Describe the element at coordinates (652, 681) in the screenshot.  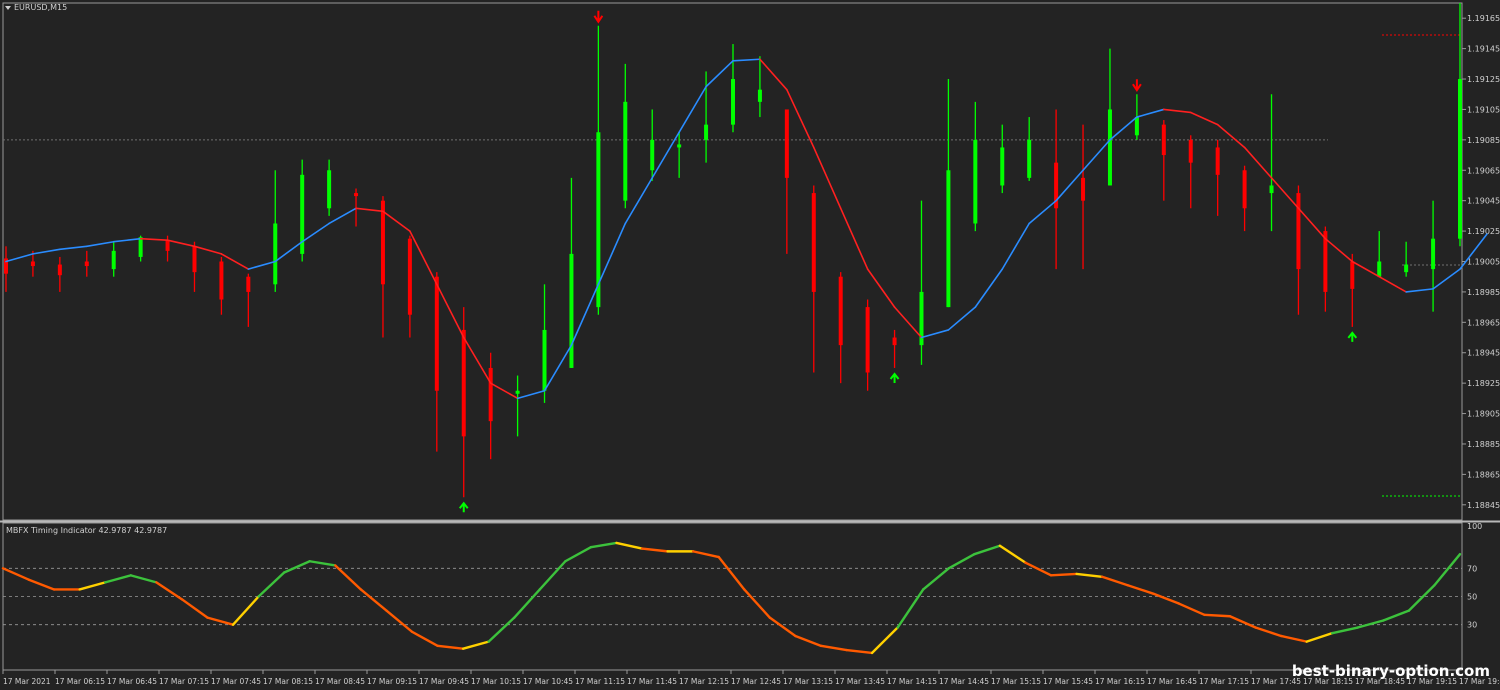
I see `time-tick-label: 17 Mar 11:45` at that location.